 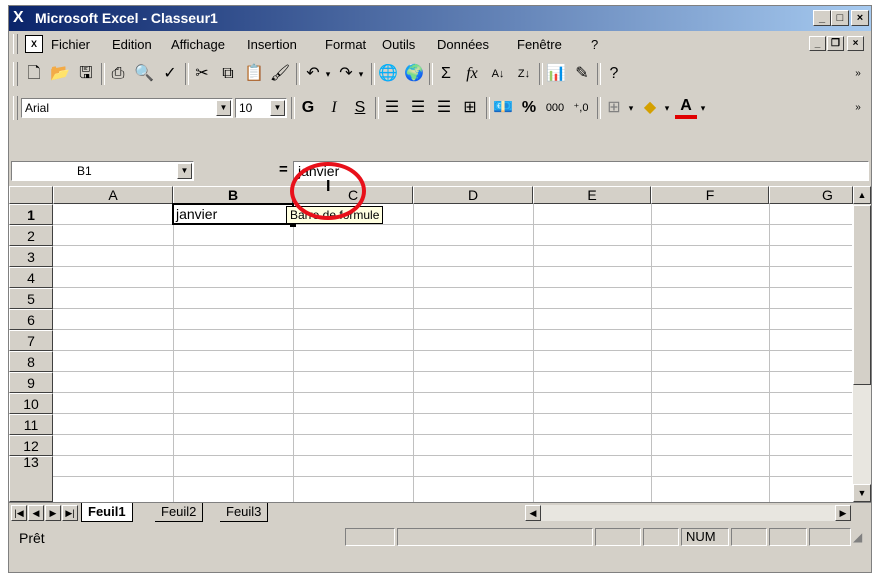 I want to click on next-sheet-button: ▶, so click(x=53, y=513).